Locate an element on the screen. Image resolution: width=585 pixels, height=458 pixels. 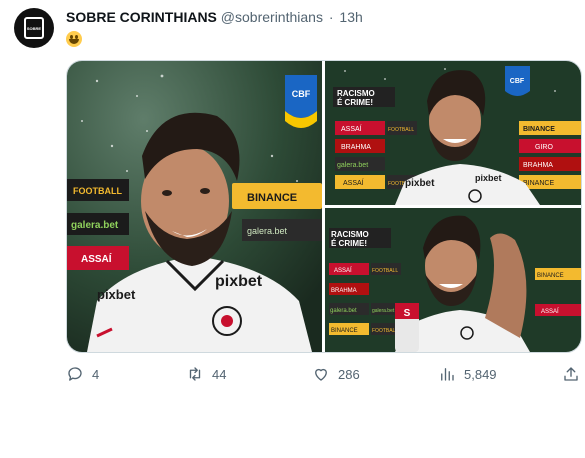
views-bar-chart-icon is located at coordinates (447, 374).